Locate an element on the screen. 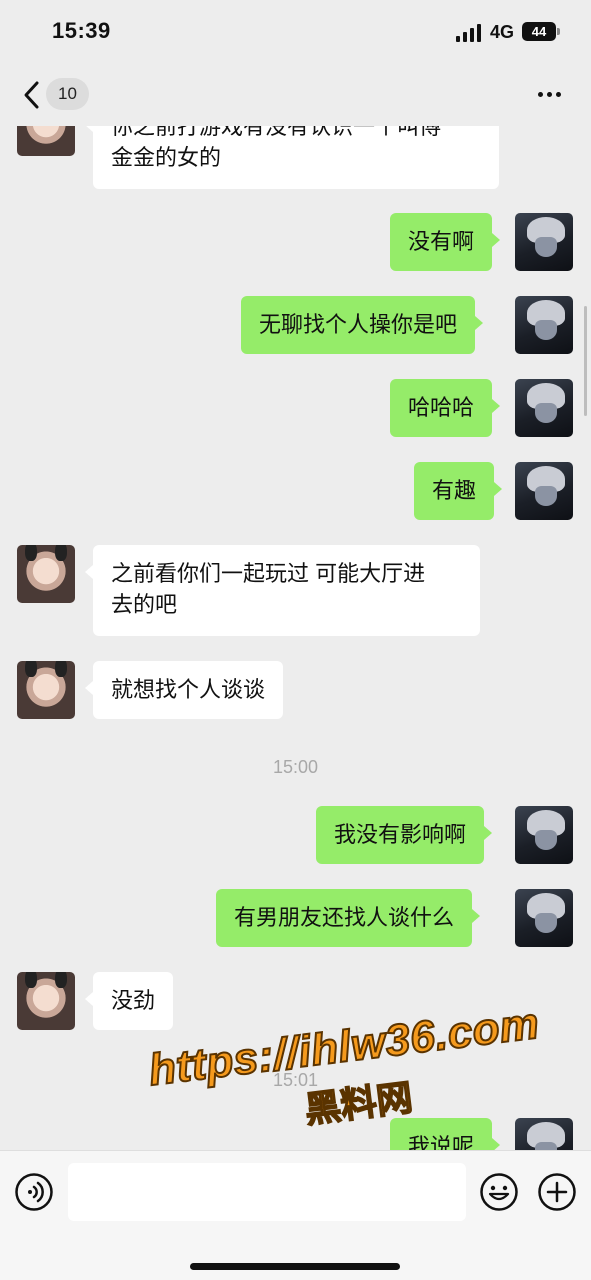 Image resolution: width=591 pixels, height=1280 pixels. outgoing-message-bubble: 有男朋友还找人谈什么 is located at coordinates (348, 918).